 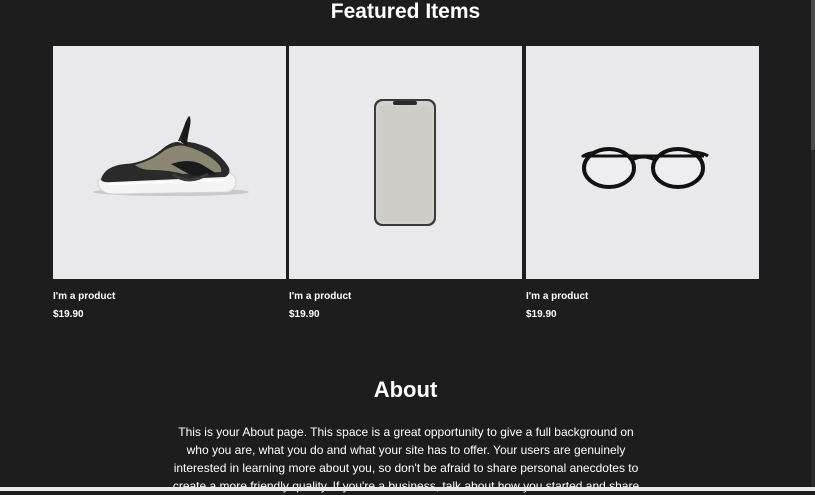 What do you see at coordinates (644, 168) in the screenshot?
I see `eyeglasses-icon` at bounding box center [644, 168].